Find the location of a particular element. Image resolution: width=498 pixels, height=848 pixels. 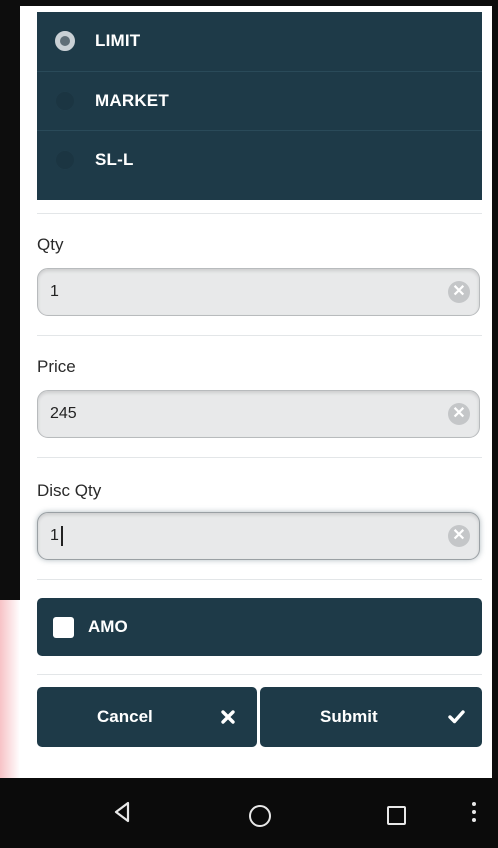

price-field: ✕ is located at coordinates (258, 414).